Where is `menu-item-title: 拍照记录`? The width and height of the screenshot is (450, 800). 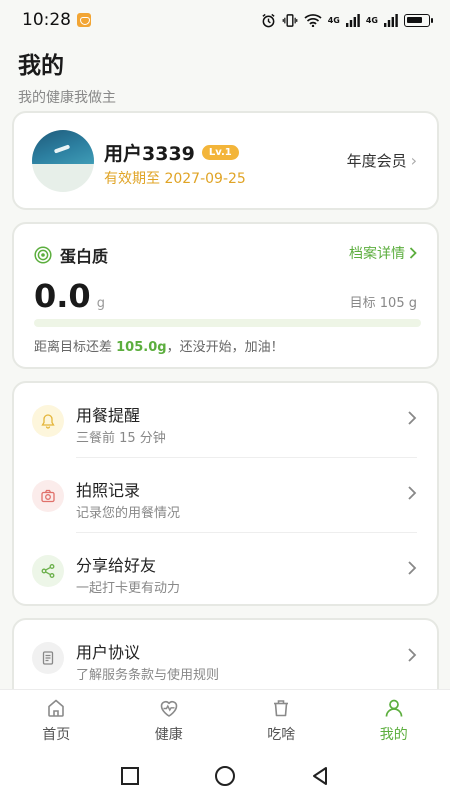 menu-item-title: 拍照记录 is located at coordinates (108, 490).